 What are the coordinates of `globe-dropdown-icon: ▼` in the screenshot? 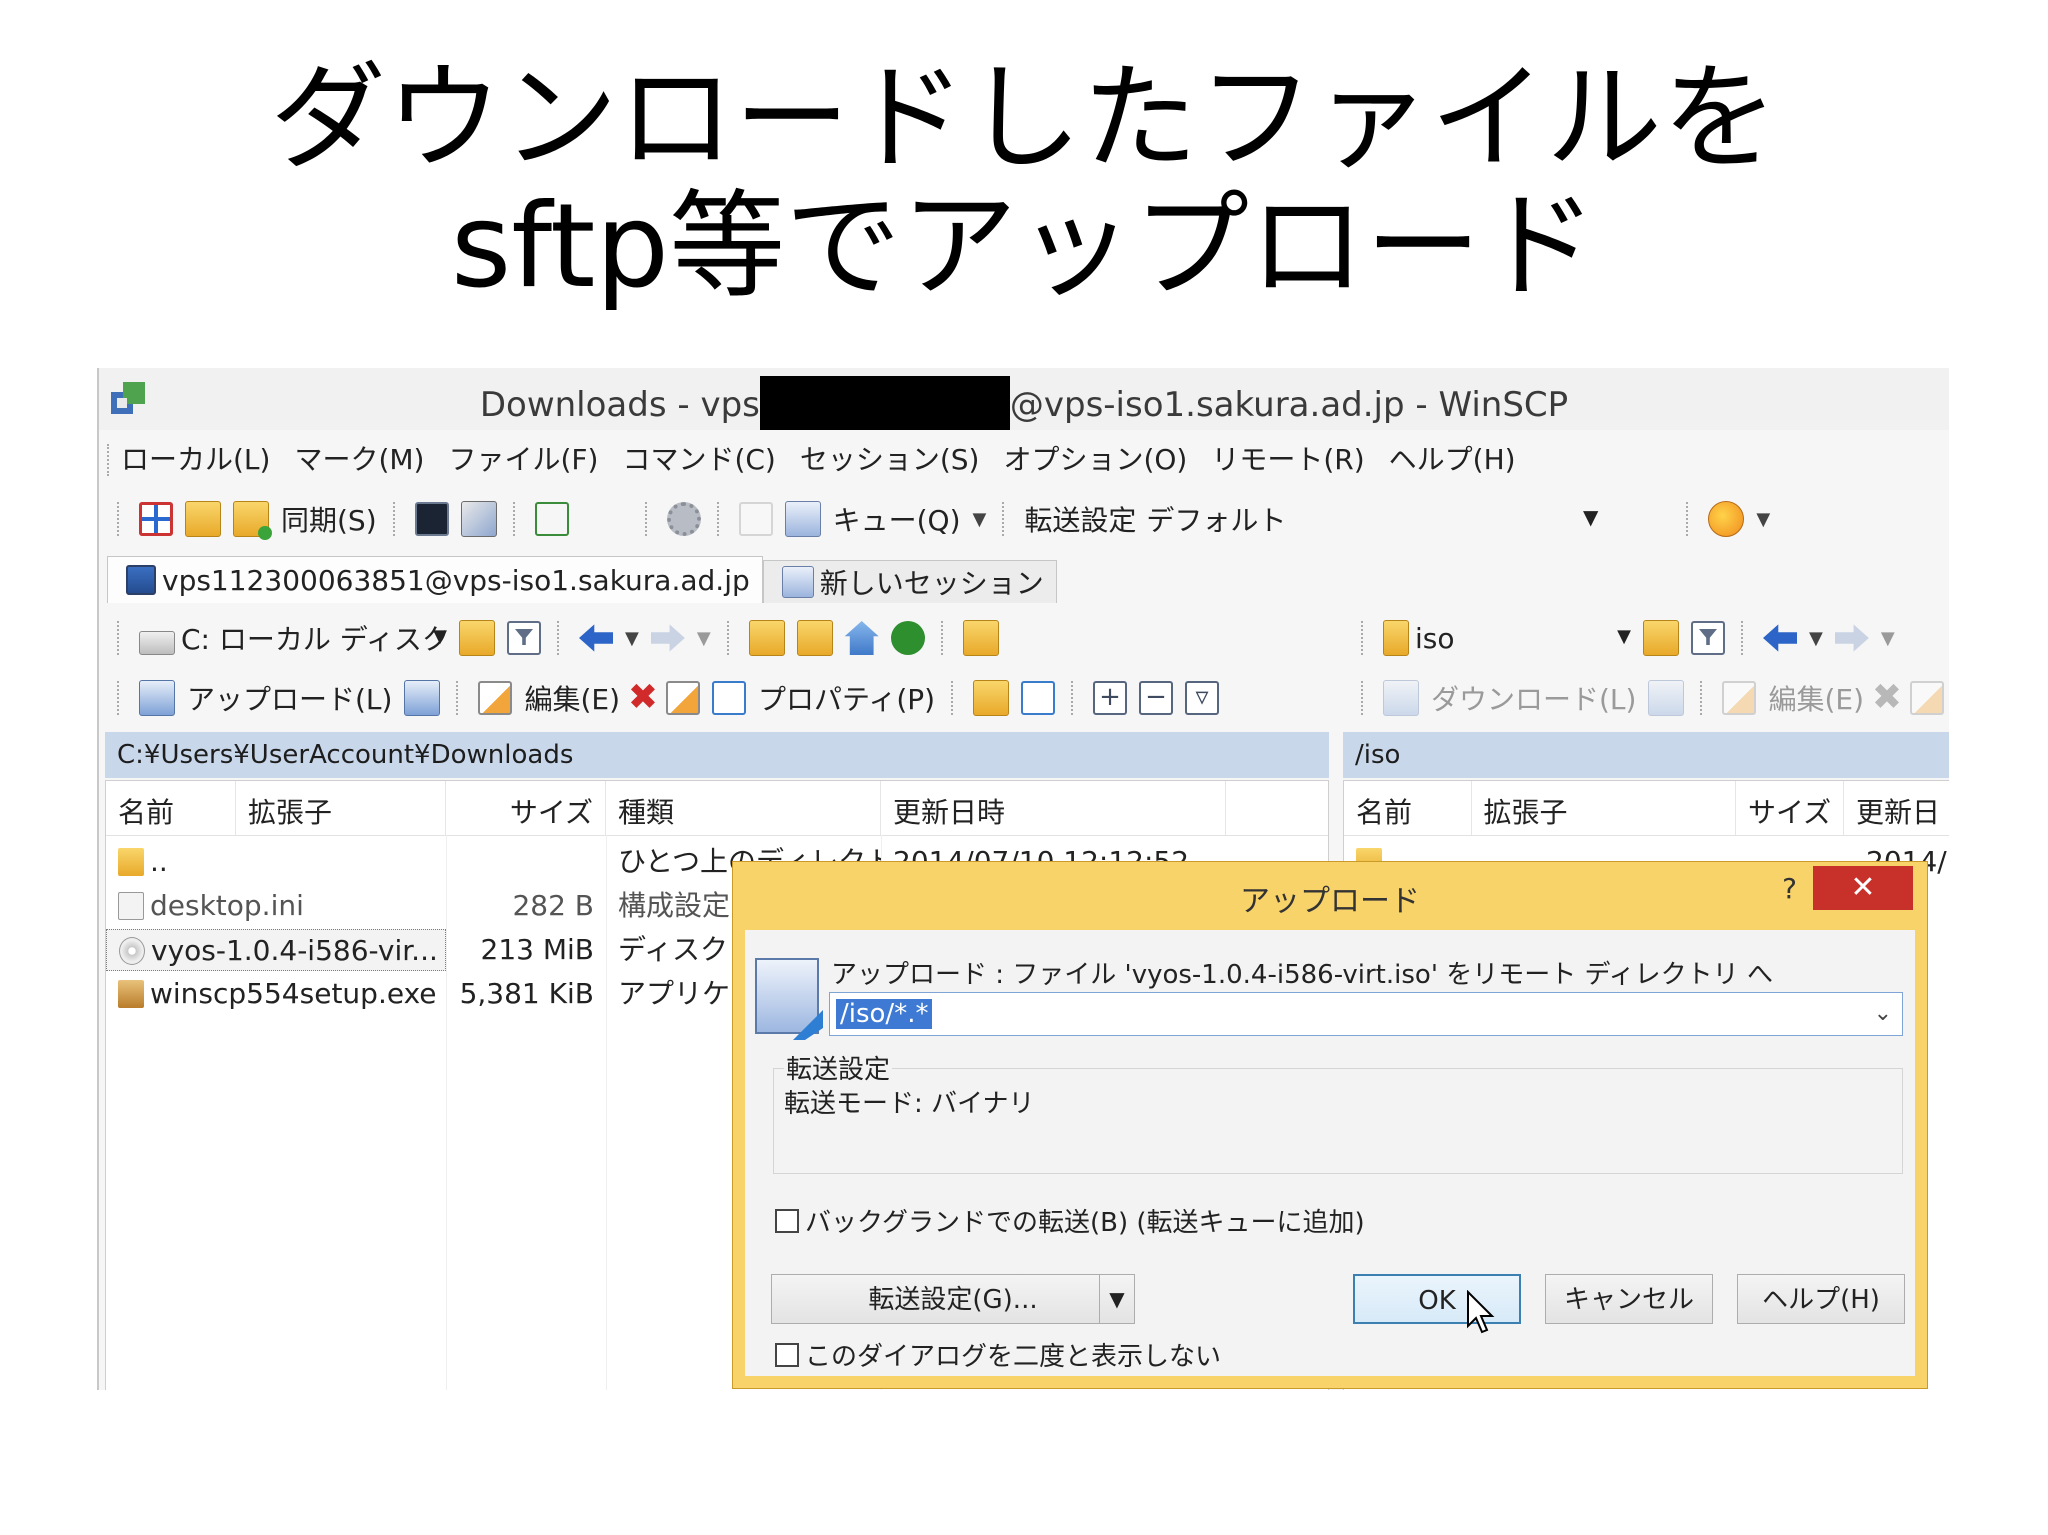 It's located at (1763, 519).